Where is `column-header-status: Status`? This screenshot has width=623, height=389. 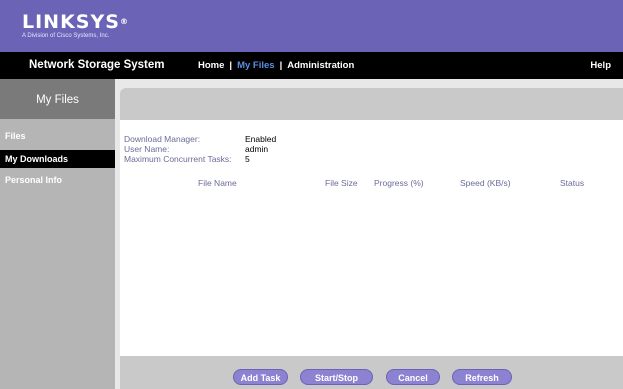 column-header-status: Status is located at coordinates (572, 183).